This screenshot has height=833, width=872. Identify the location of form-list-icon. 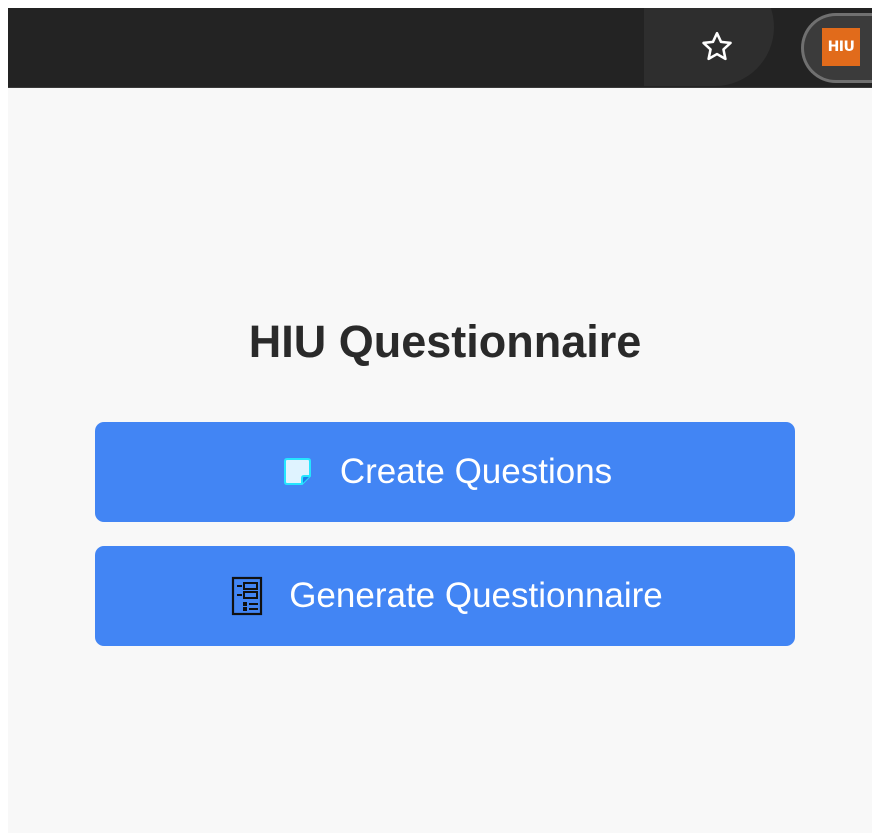
(247, 596).